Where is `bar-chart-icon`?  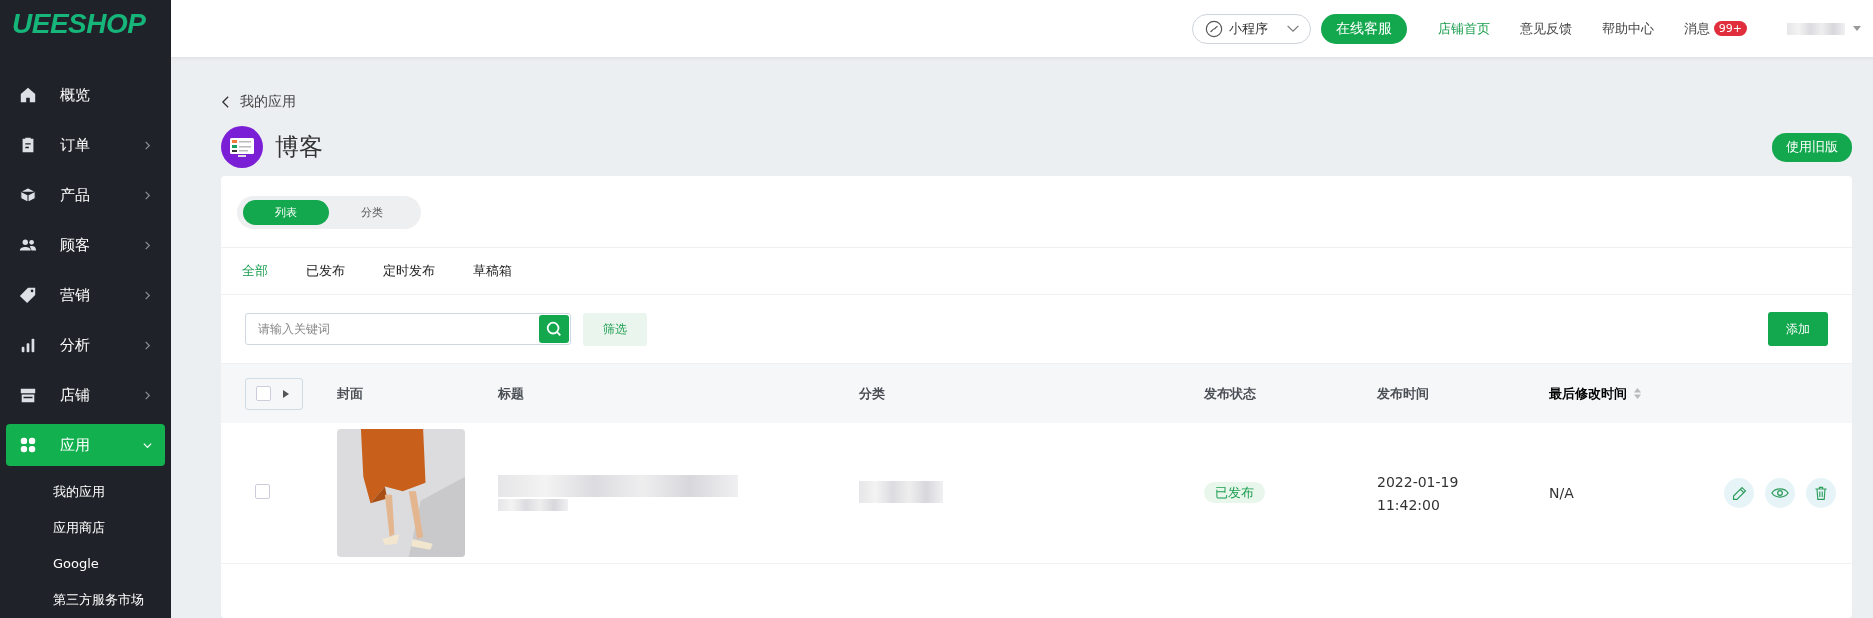 bar-chart-icon is located at coordinates (28, 345).